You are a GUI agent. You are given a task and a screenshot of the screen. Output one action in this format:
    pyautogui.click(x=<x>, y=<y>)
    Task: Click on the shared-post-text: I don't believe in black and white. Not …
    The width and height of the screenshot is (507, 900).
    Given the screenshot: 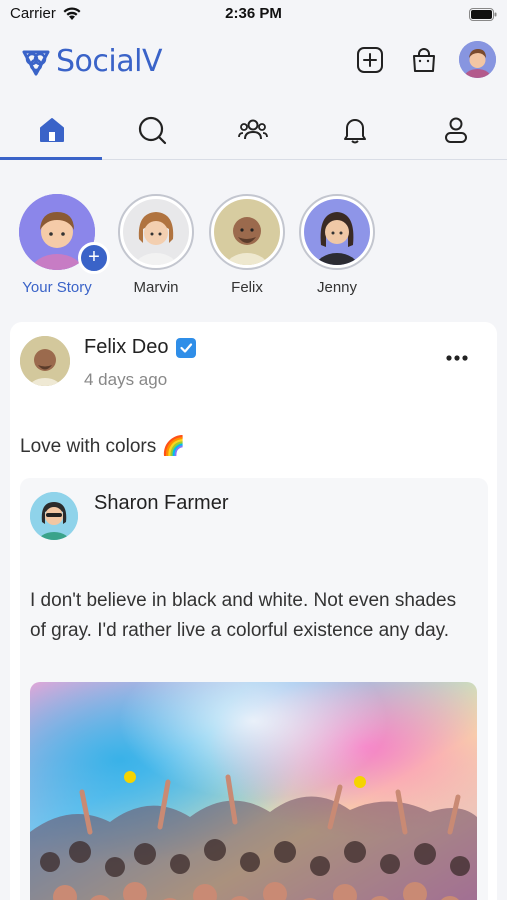 What is the action you would take?
    pyautogui.click(x=243, y=615)
    